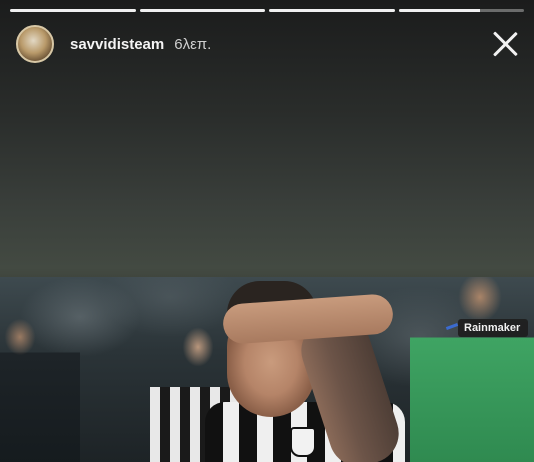 Image resolution: width=534 pixels, height=462 pixels. I want to click on background-player-right, so click(472, 369).